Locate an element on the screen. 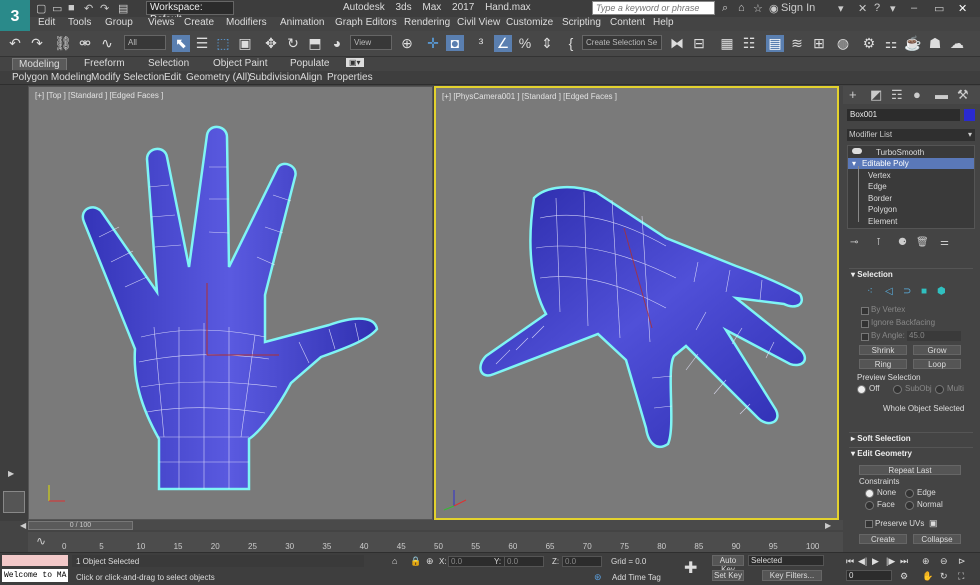 This screenshot has height=585, width=980. redo-icon: ↷ is located at coordinates (37, 43).